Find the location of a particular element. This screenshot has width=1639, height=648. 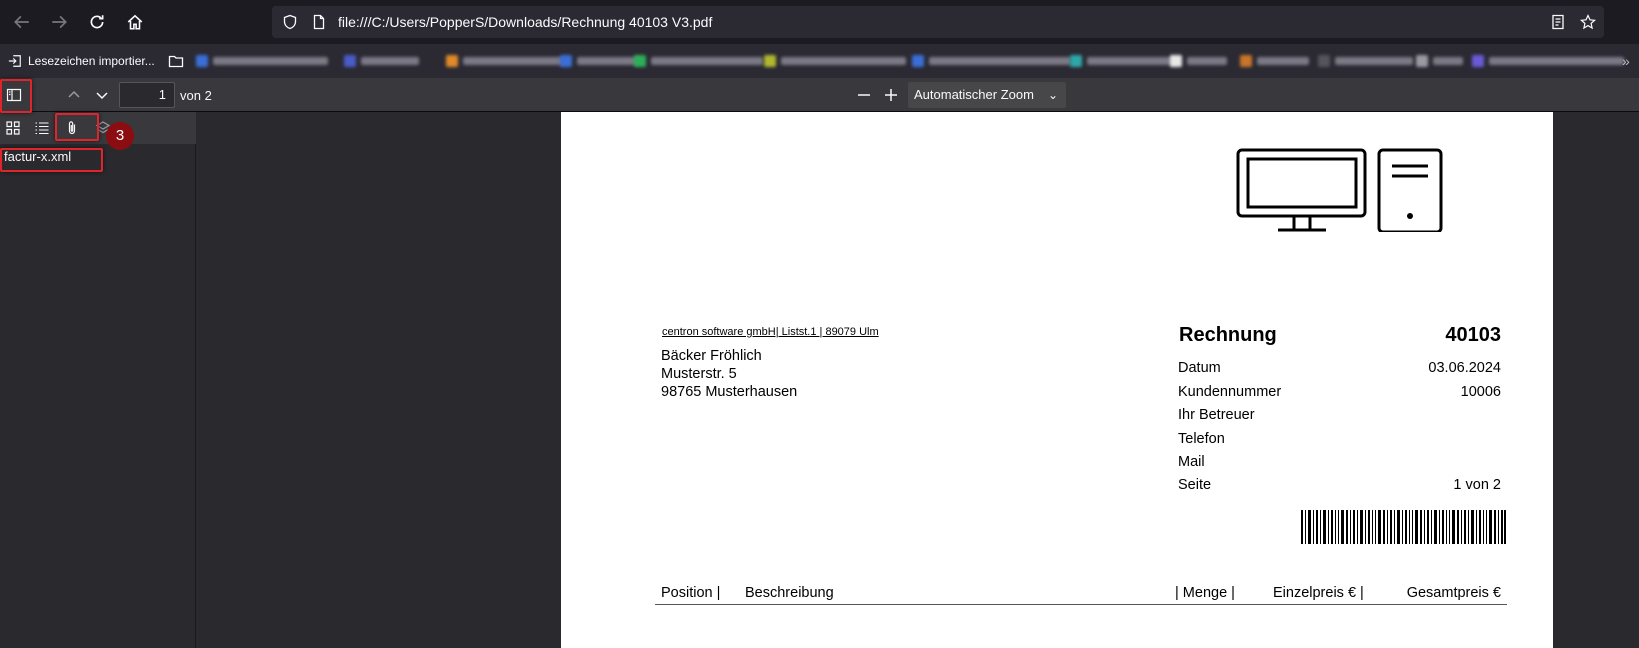

zoom-out-button is located at coordinates (864, 95).